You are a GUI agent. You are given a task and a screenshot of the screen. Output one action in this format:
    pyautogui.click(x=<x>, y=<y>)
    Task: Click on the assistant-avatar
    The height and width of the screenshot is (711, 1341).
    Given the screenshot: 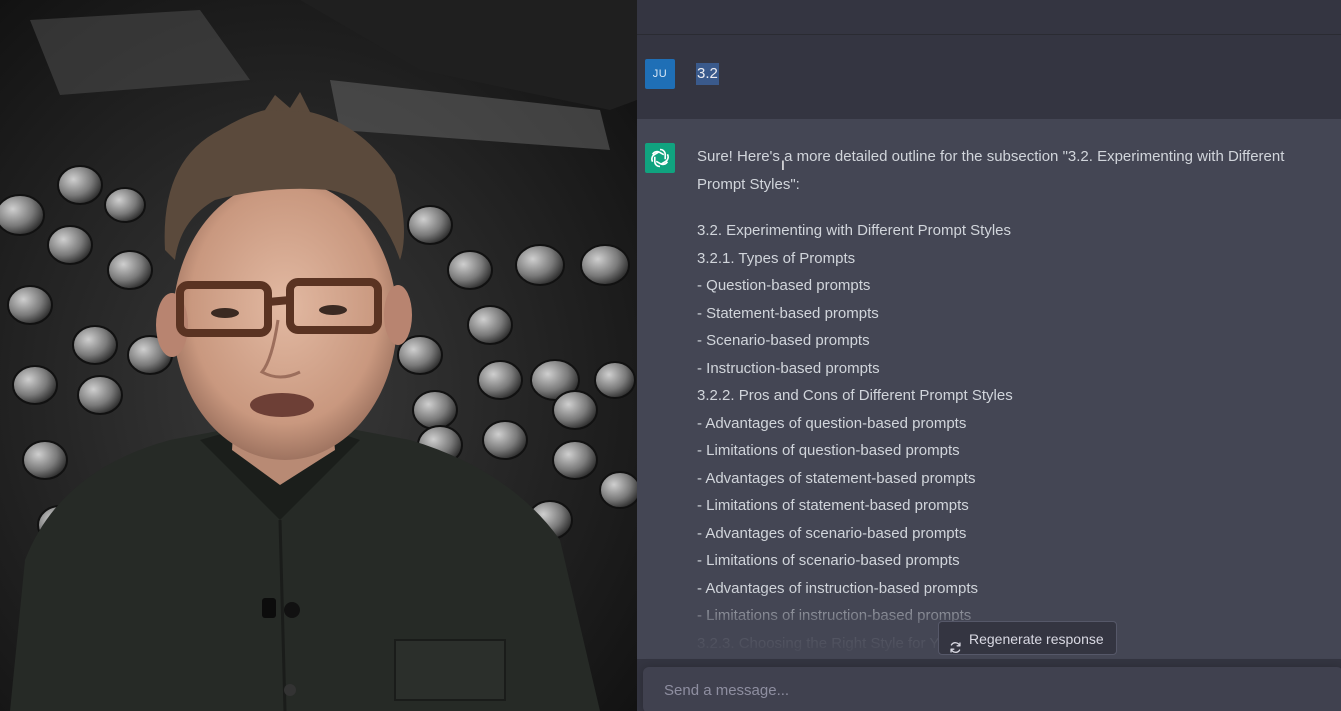 What is the action you would take?
    pyautogui.click(x=660, y=158)
    